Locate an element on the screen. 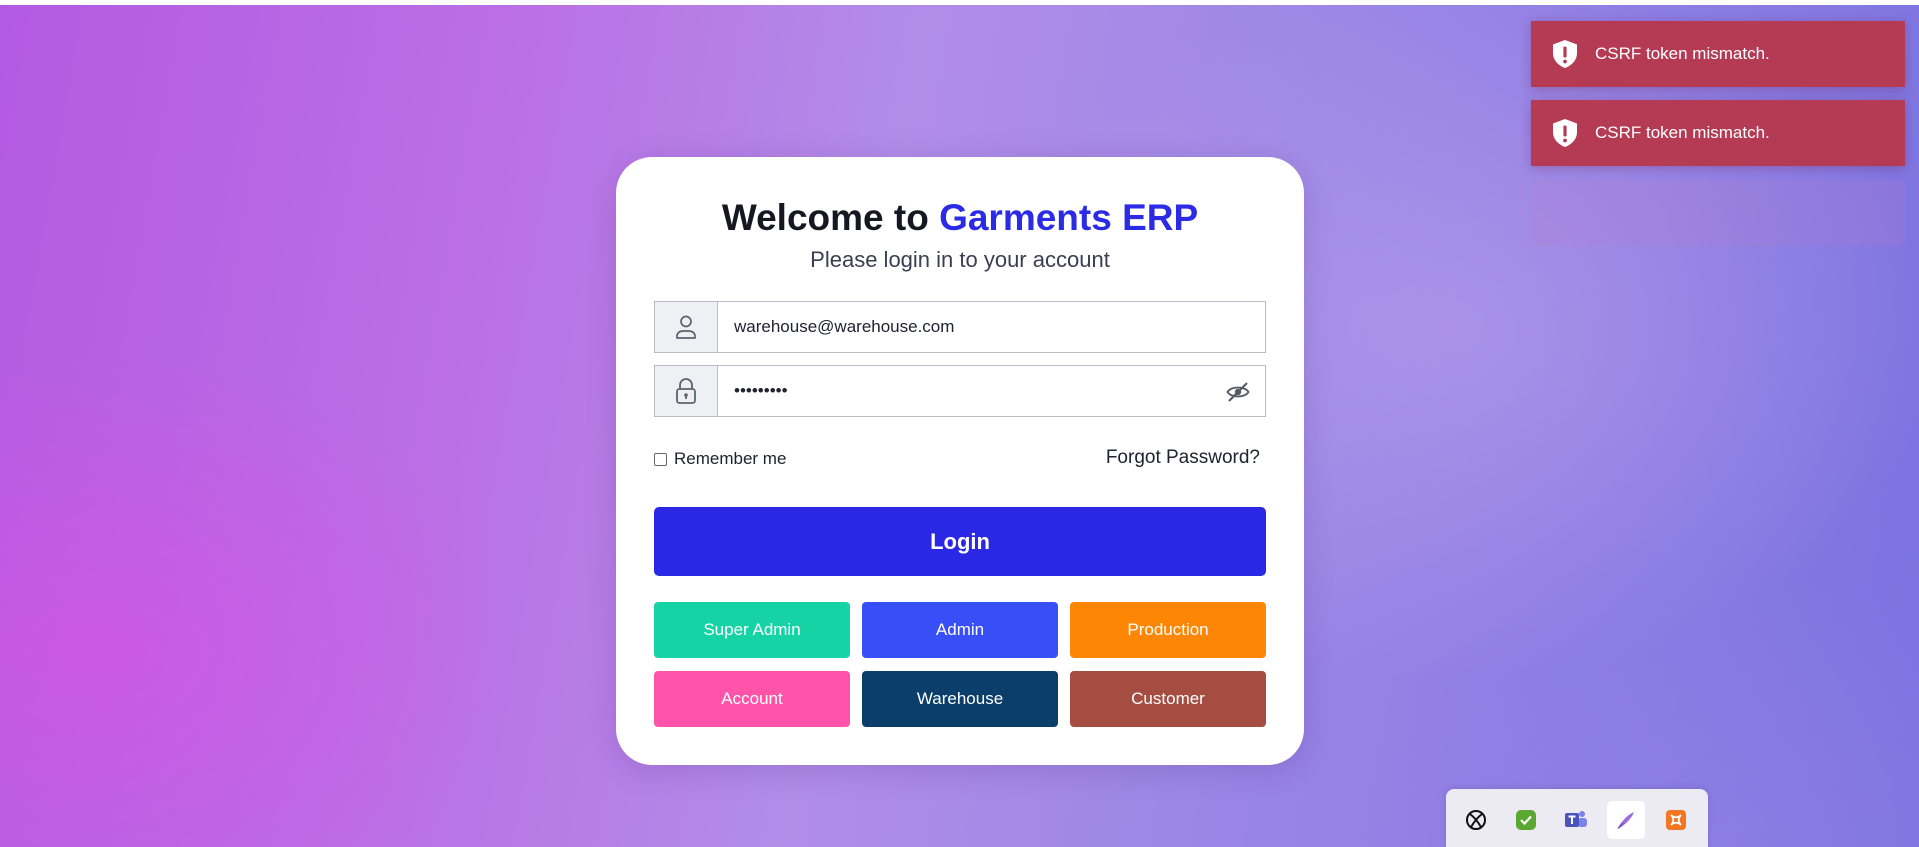 The width and height of the screenshot is (1919, 847). password-input is located at coordinates (958, 391).